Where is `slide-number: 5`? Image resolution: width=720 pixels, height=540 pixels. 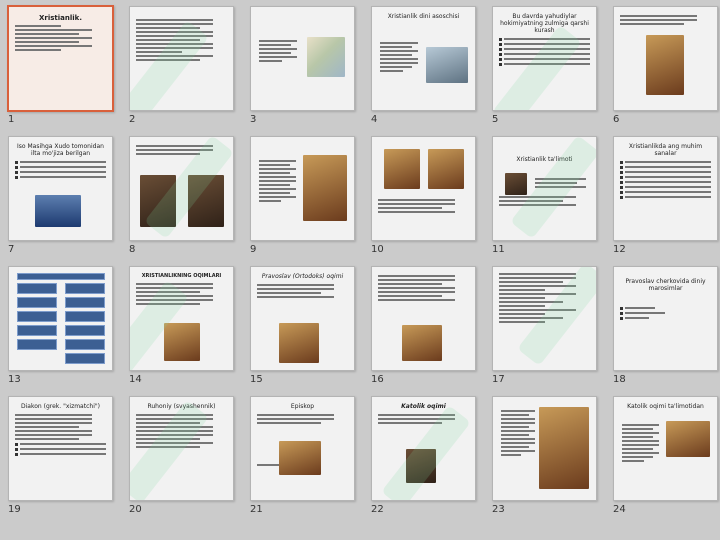 slide-number: 5 is located at coordinates (495, 119).